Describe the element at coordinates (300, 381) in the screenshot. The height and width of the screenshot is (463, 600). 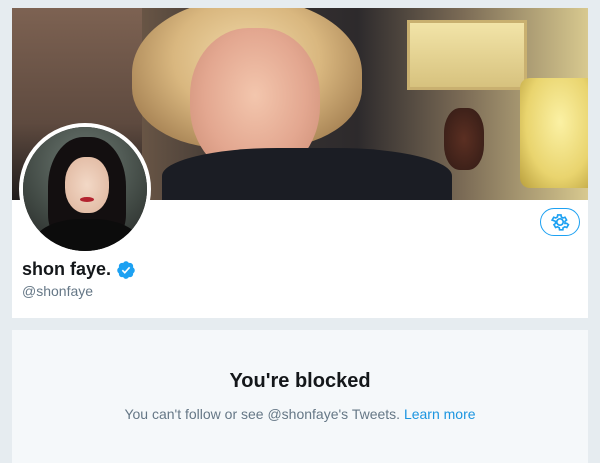
I see `blocked-title: You're blocked` at that location.